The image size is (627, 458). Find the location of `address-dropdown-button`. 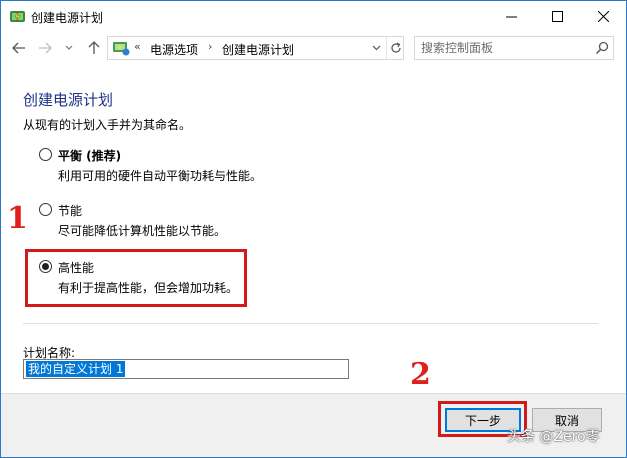

address-dropdown-button is located at coordinates (376, 48).